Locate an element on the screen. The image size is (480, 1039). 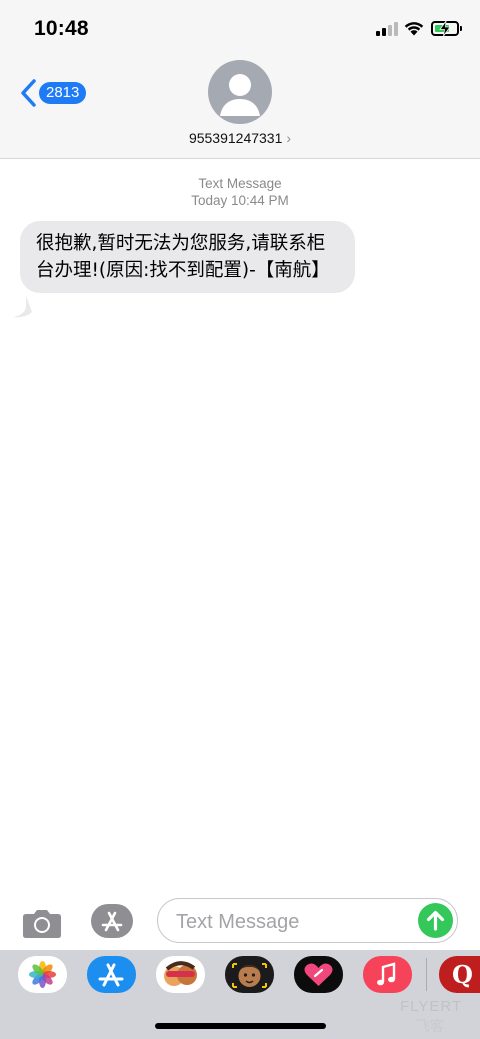
message-service-label: Text Message is located at coordinates (240, 183).